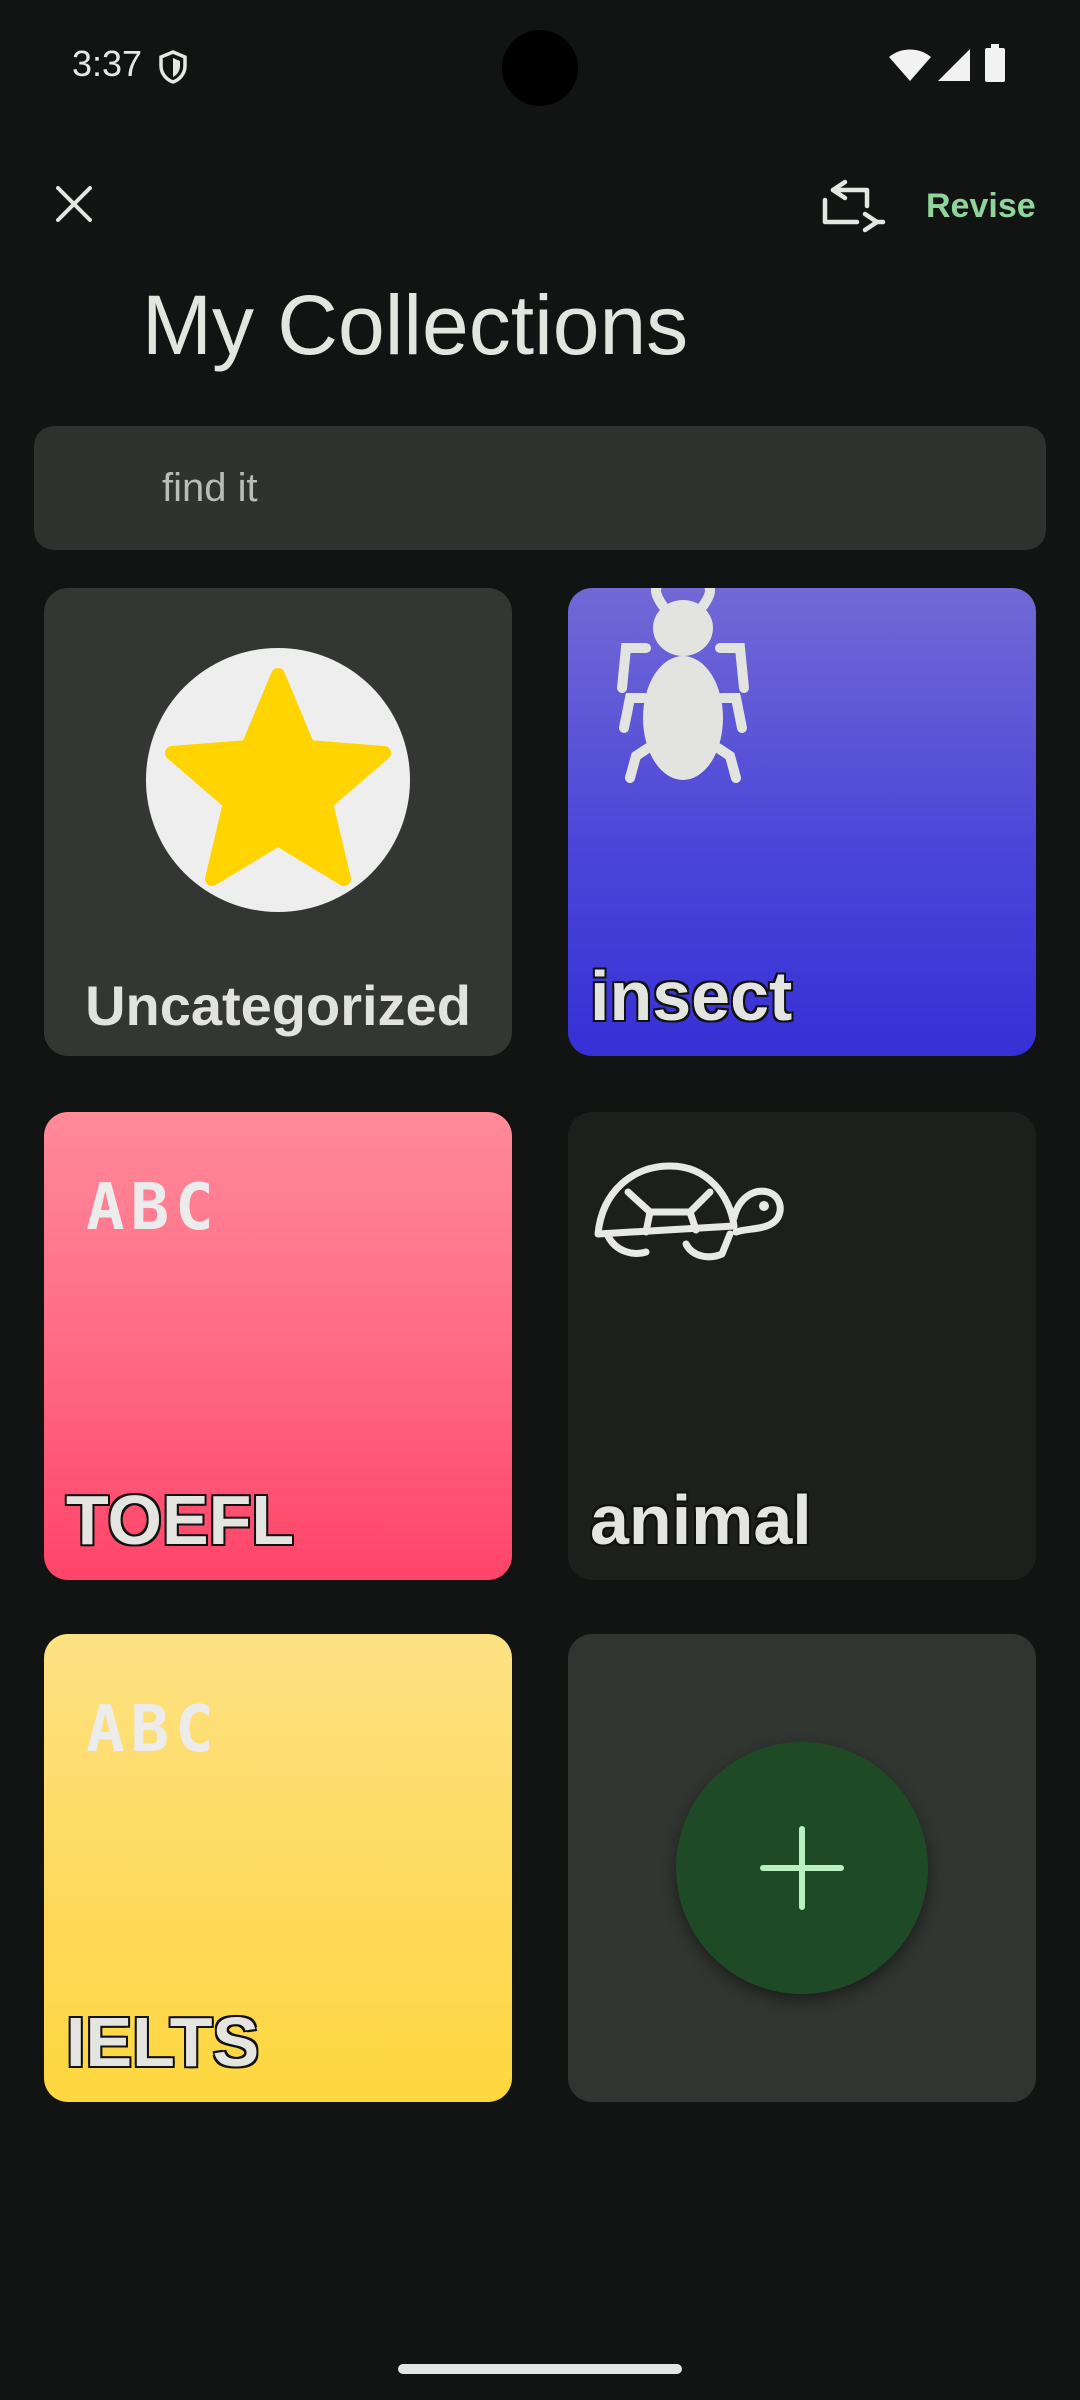  Describe the element at coordinates (690, 996) in the screenshot. I see `collection-label: insect` at that location.